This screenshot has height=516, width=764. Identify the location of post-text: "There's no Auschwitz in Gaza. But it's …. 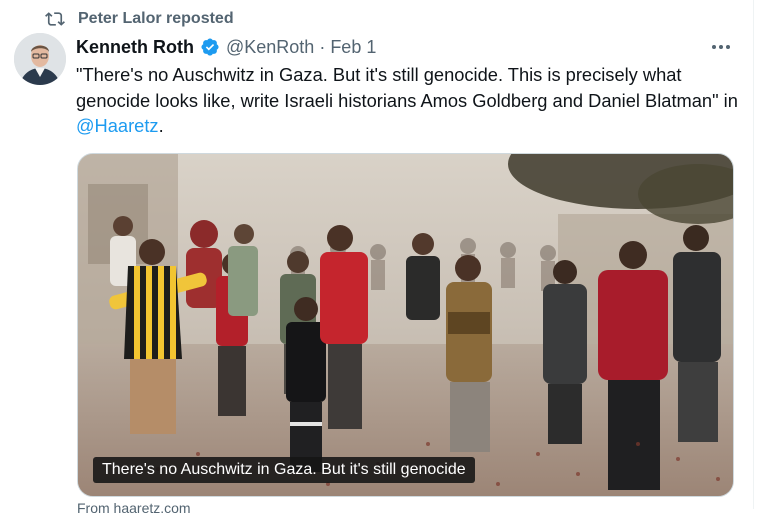
(407, 100).